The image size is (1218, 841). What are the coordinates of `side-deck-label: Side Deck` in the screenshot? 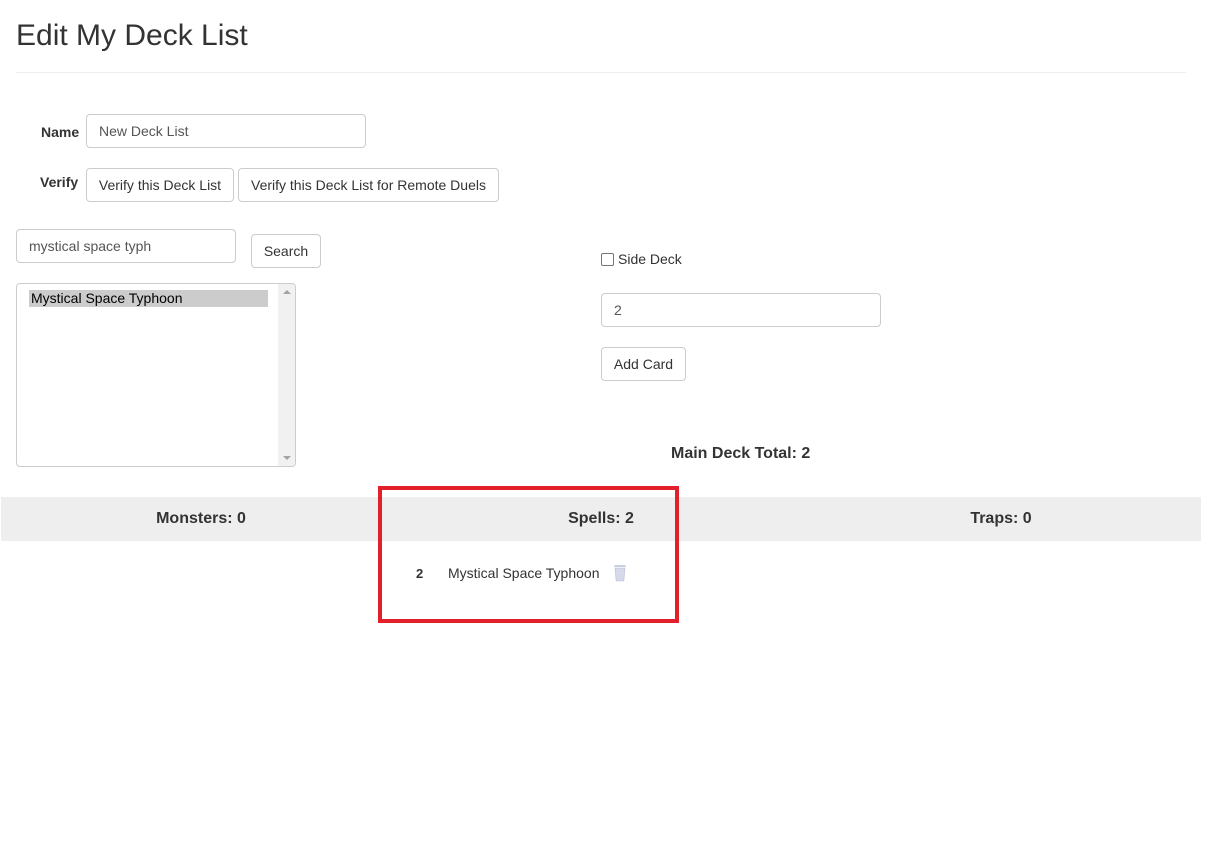 It's located at (650, 259).